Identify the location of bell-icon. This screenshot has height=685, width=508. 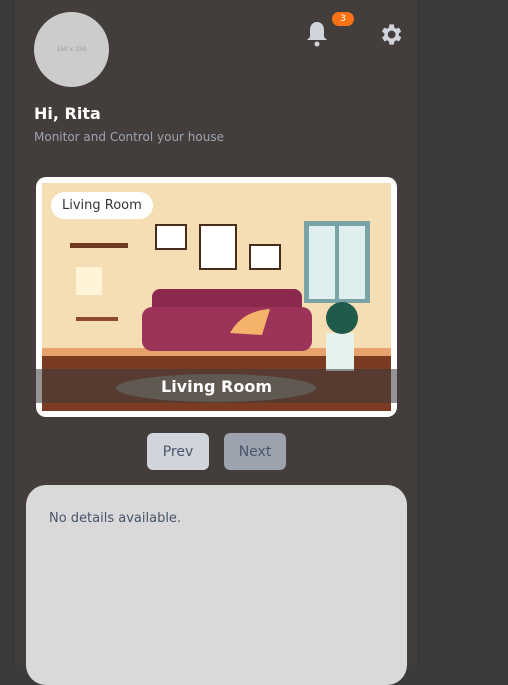
(317, 34).